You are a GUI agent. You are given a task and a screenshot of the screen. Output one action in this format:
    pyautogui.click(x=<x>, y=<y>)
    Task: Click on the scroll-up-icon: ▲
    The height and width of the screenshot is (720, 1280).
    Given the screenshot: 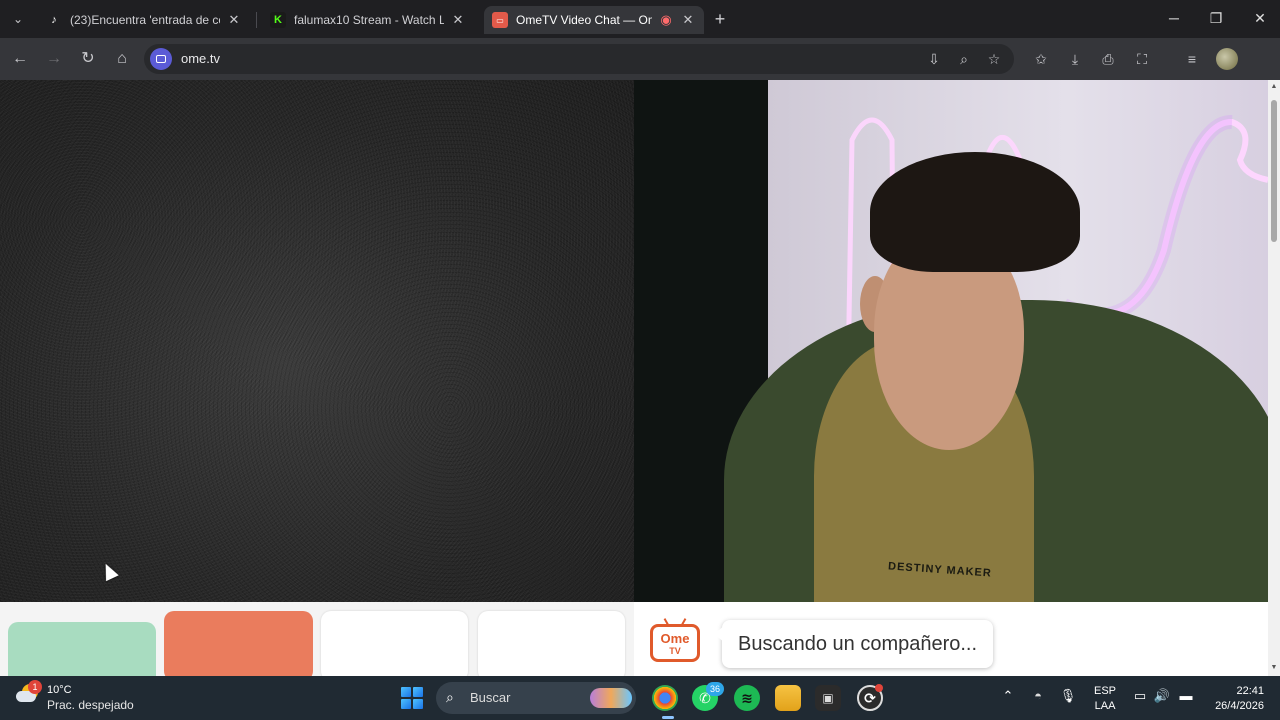 What is the action you would take?
    pyautogui.click(x=1274, y=87)
    